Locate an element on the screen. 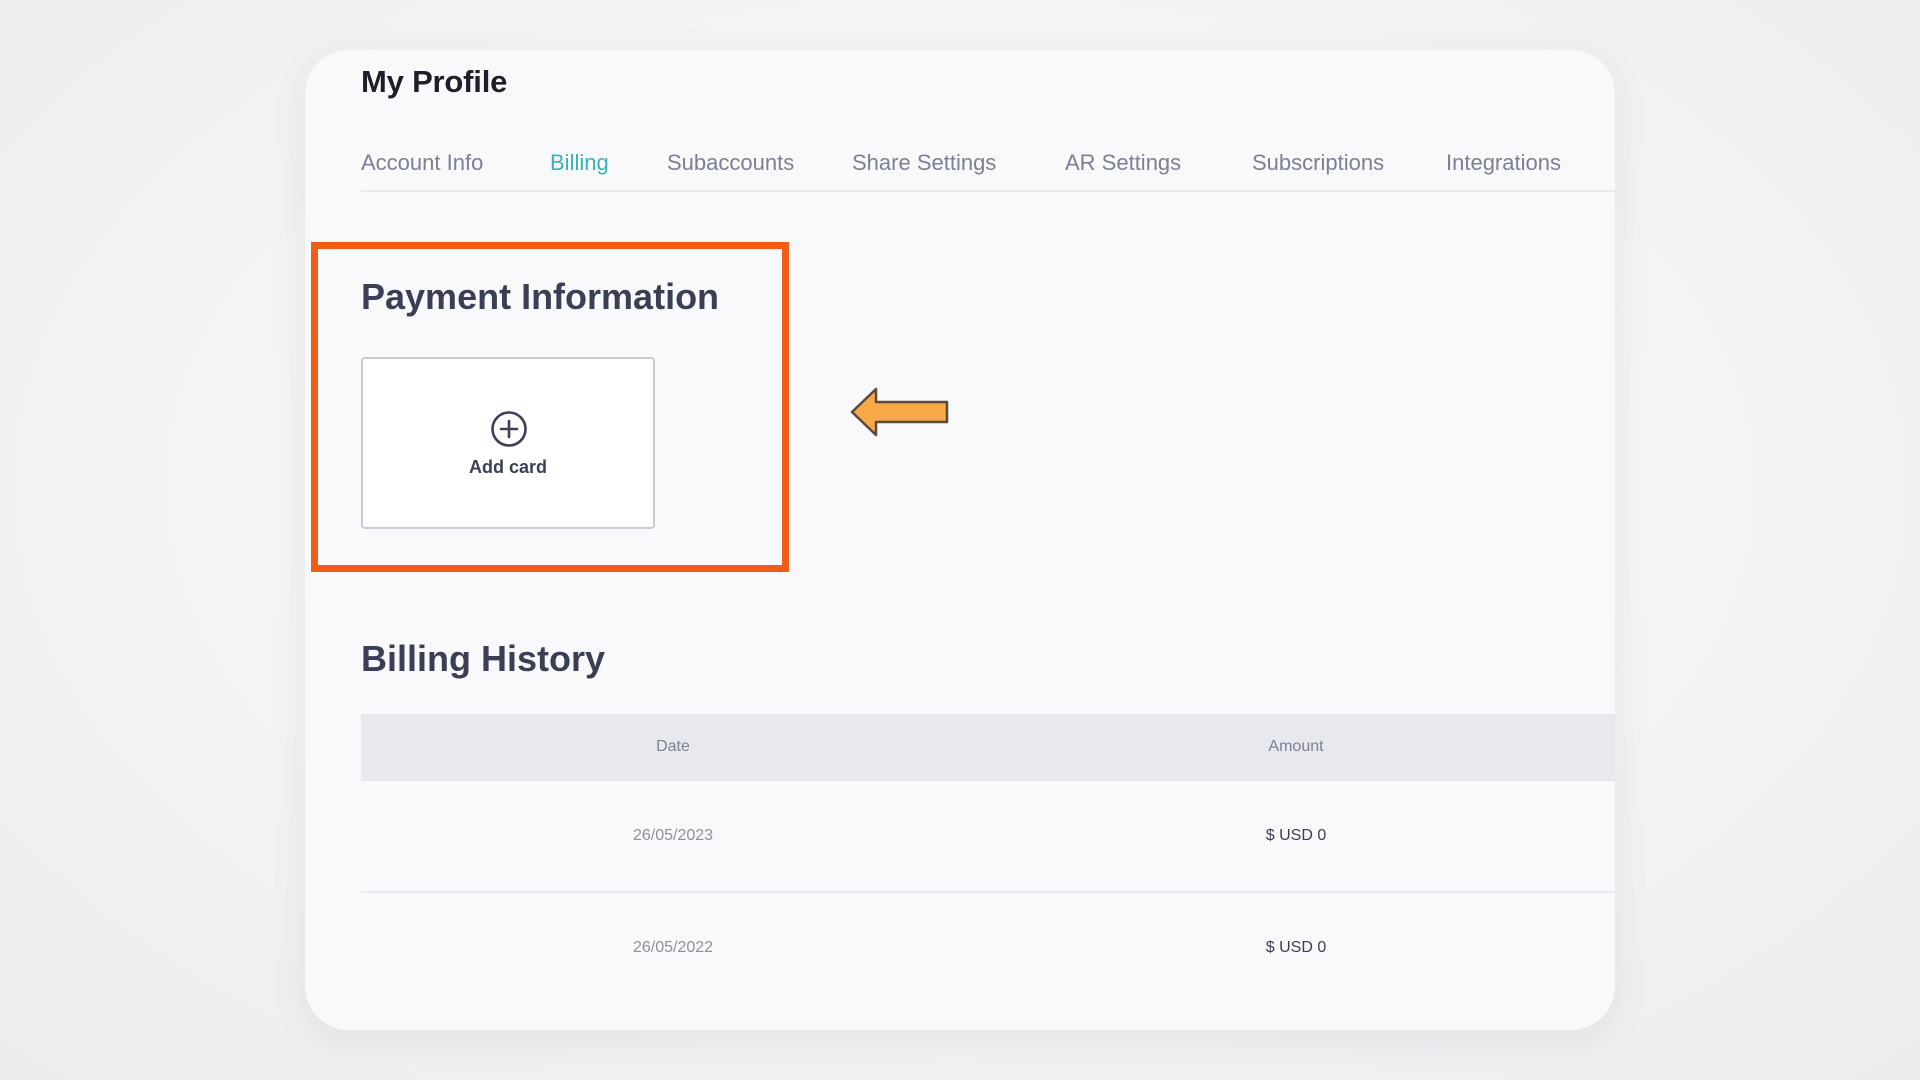 Image resolution: width=1920 pixels, height=1080 pixels. row-date: 26/05/2022 is located at coordinates (673, 947).